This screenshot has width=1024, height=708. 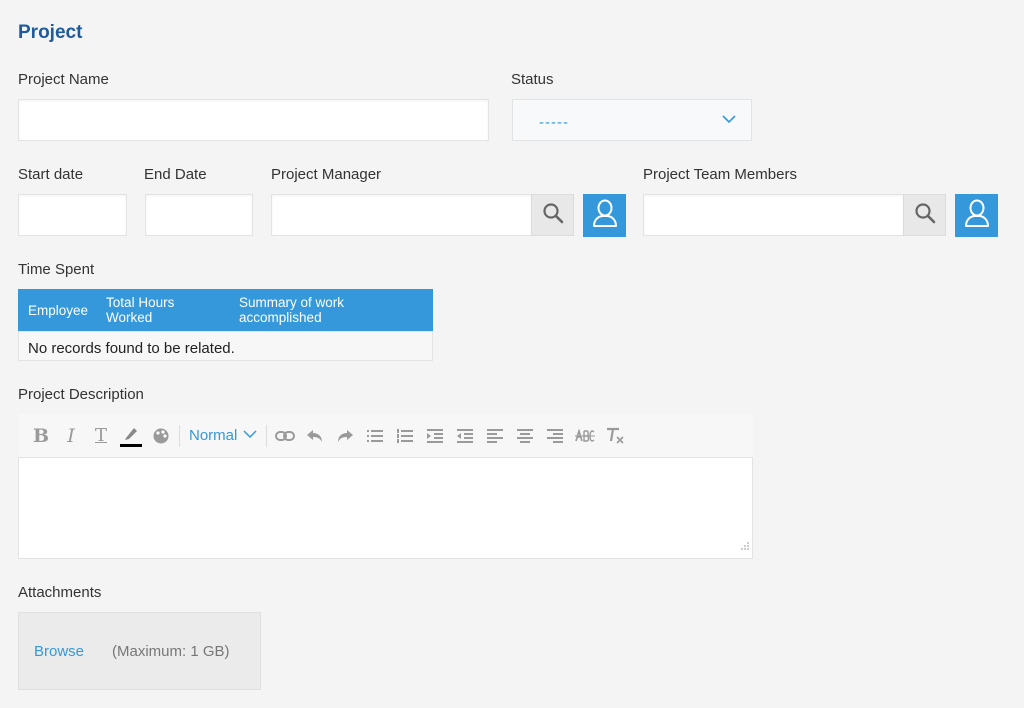 I want to click on team-members-search-button, so click(x=924, y=215).